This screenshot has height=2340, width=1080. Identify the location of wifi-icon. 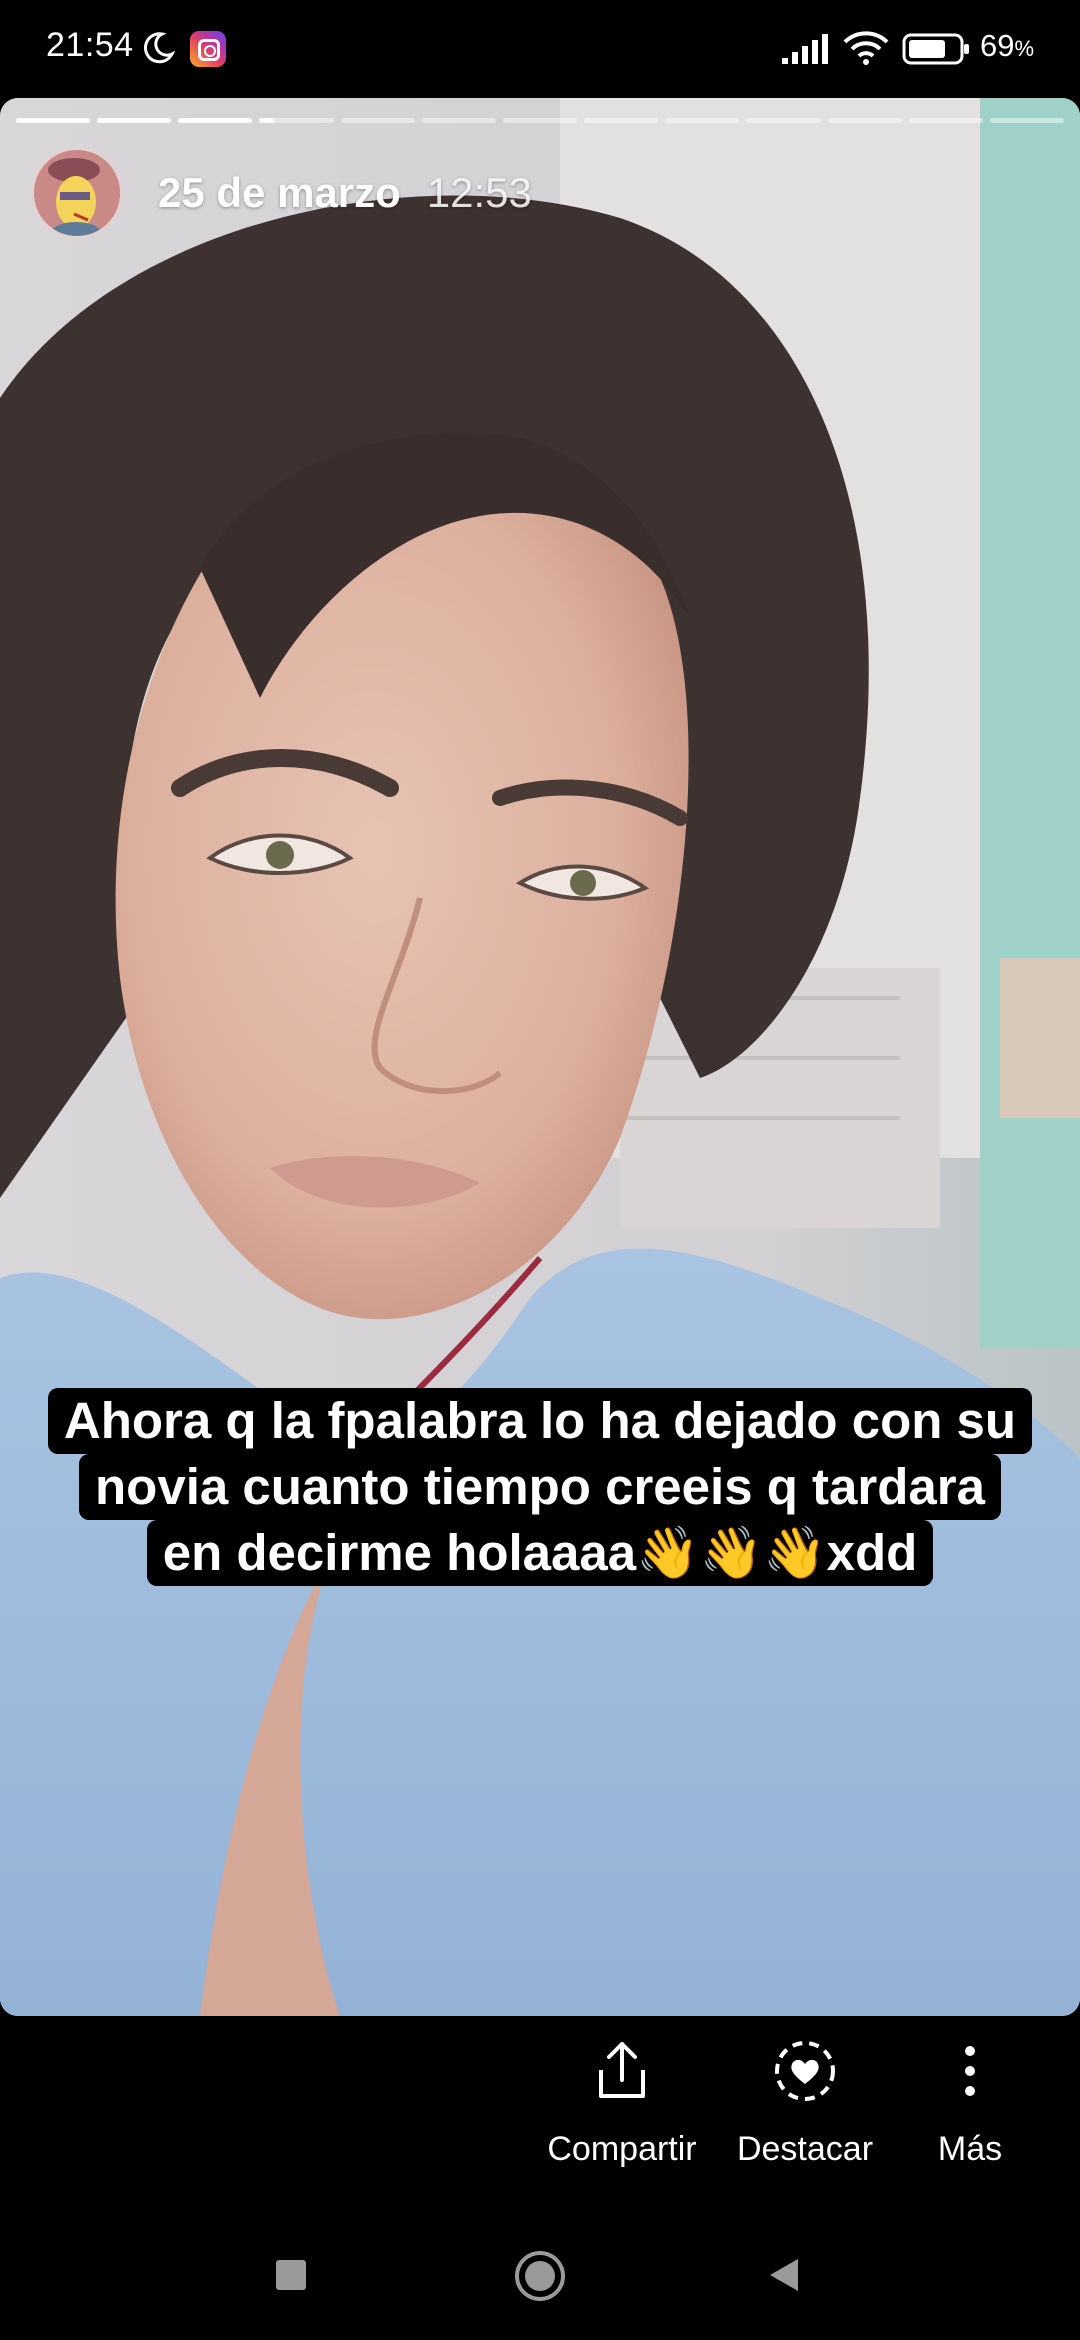
(866, 48).